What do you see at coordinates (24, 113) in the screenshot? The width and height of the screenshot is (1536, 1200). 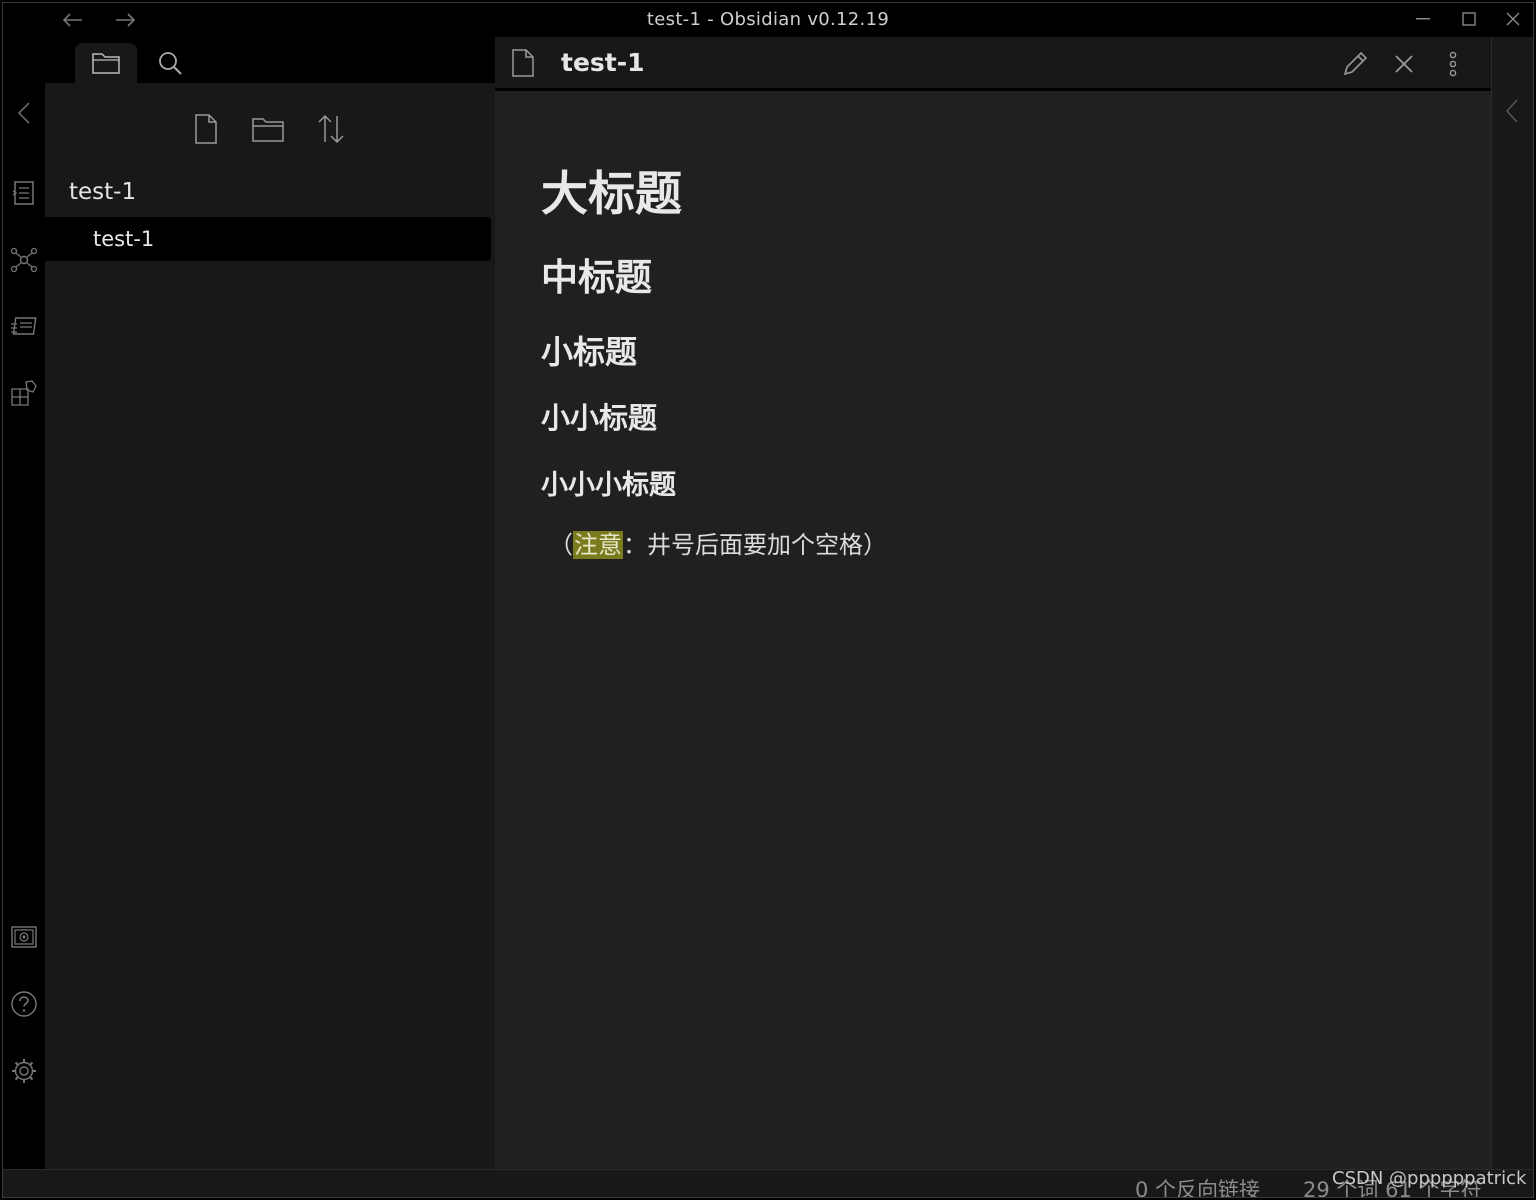 I see `collapse-left-icon` at bounding box center [24, 113].